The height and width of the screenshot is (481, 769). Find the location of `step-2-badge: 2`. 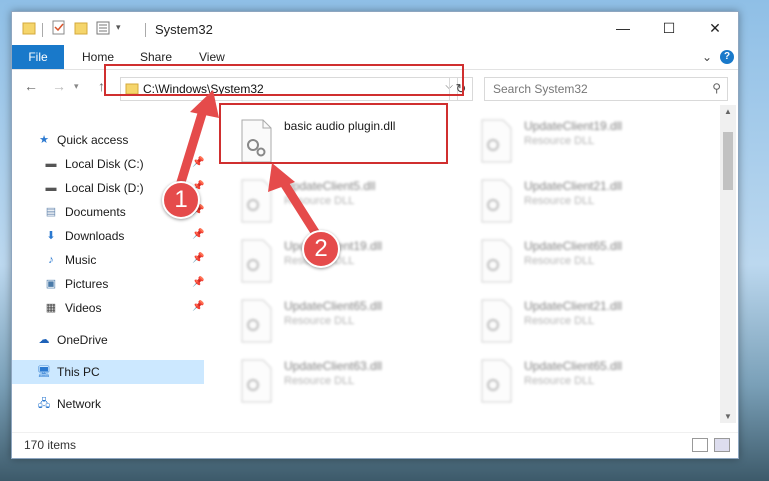

step-2-badge: 2 is located at coordinates (321, 249).